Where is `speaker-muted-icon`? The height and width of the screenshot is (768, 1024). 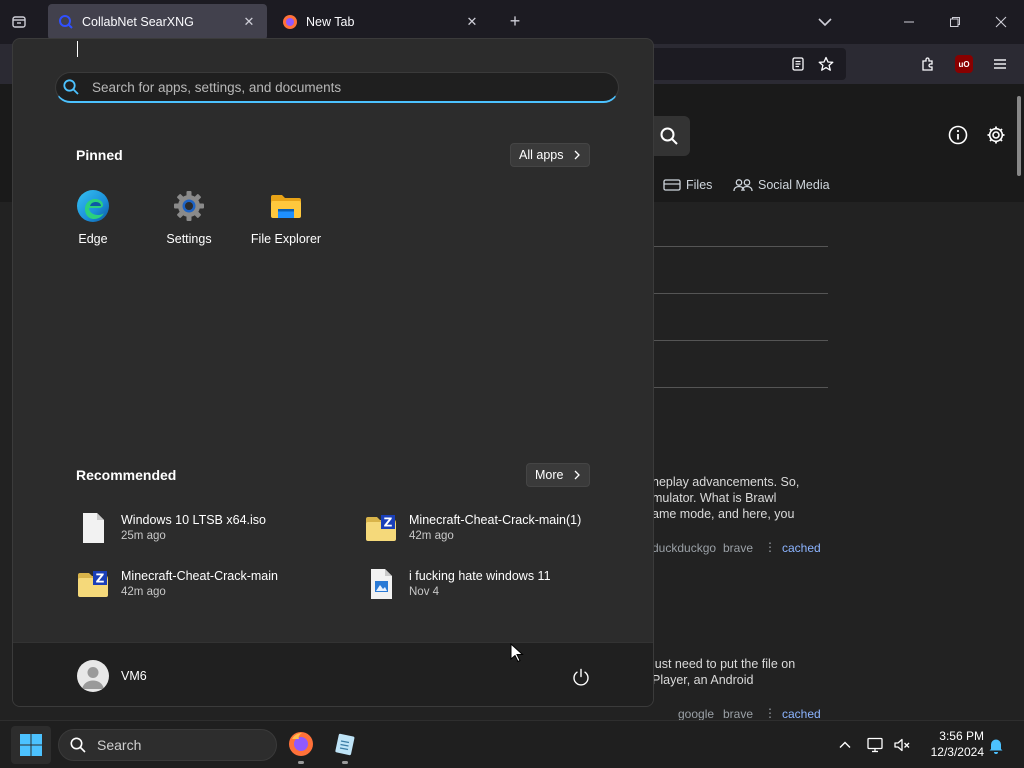
speaker-muted-icon is located at coordinates (902, 745).